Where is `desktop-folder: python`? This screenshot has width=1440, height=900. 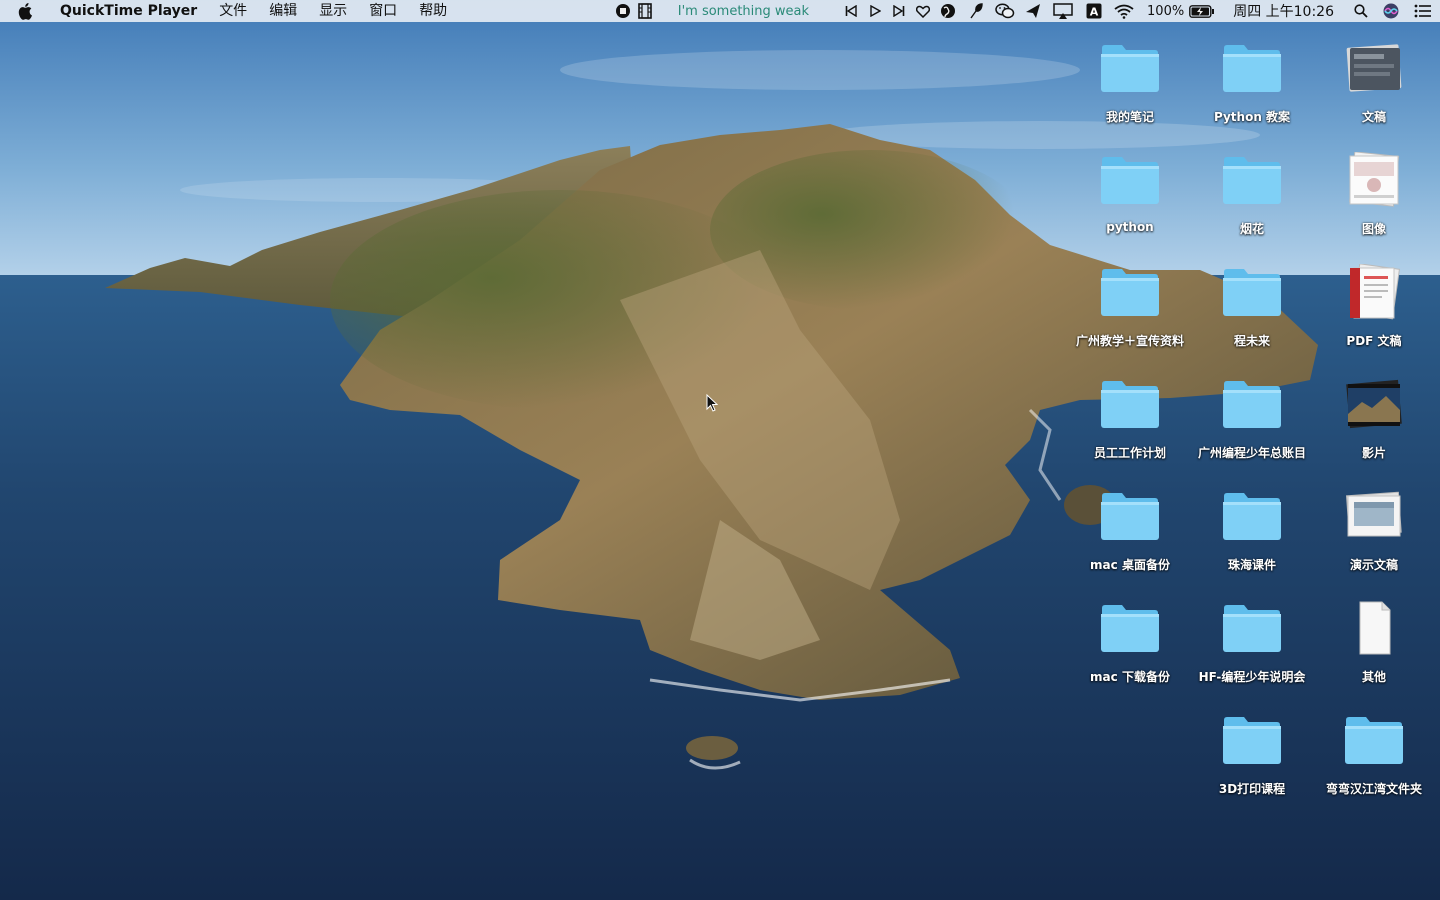 desktop-folder: python is located at coordinates (1130, 190).